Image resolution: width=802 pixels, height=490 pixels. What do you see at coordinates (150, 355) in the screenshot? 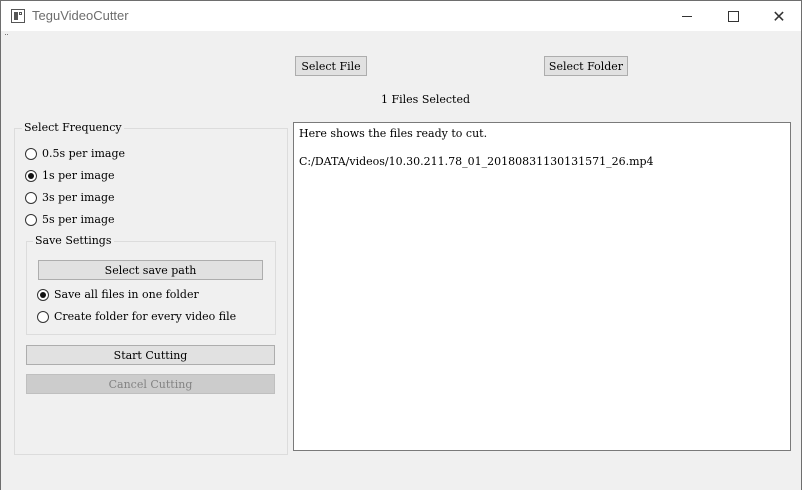
I see `start-cutting-button: Start Cutting` at bounding box center [150, 355].